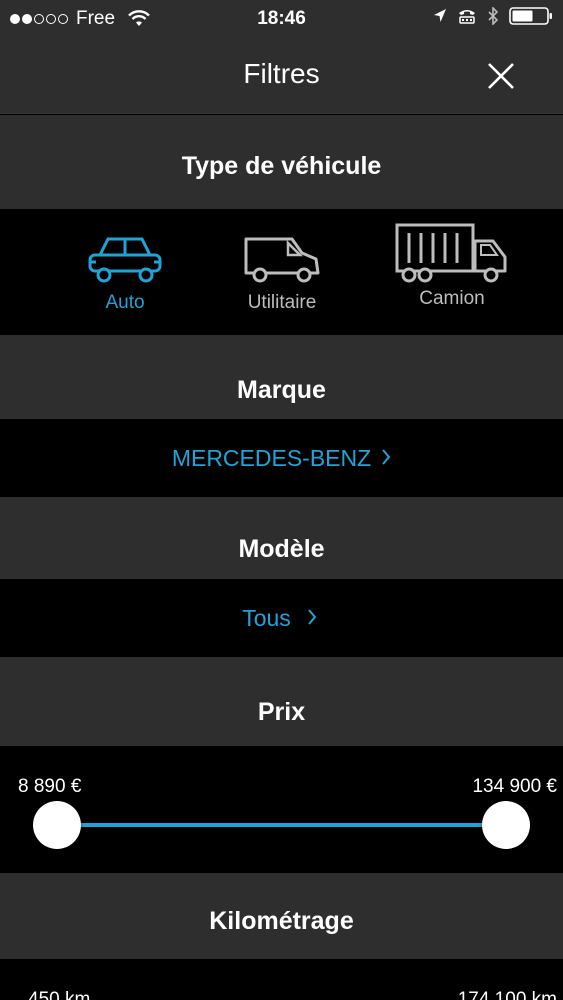 The width and height of the screenshot is (563, 1000). I want to click on model-select-button: Tous, so click(281, 618).